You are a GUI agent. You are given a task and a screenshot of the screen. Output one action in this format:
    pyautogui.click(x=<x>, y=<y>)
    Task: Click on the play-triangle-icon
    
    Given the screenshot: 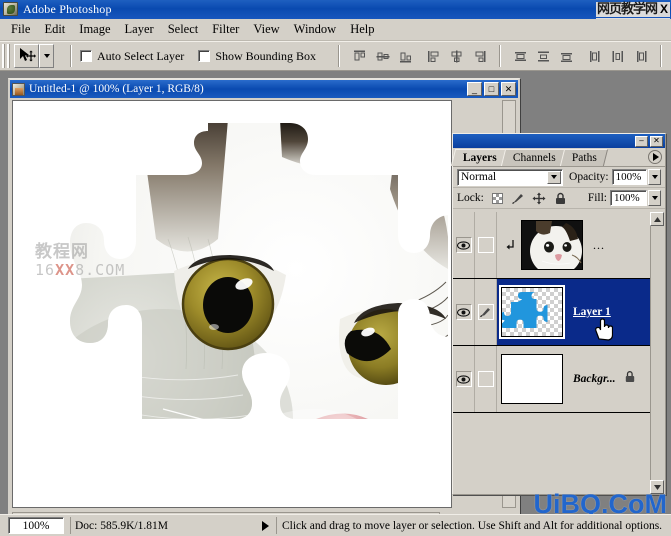 What is the action you would take?
    pyautogui.click(x=656, y=157)
    